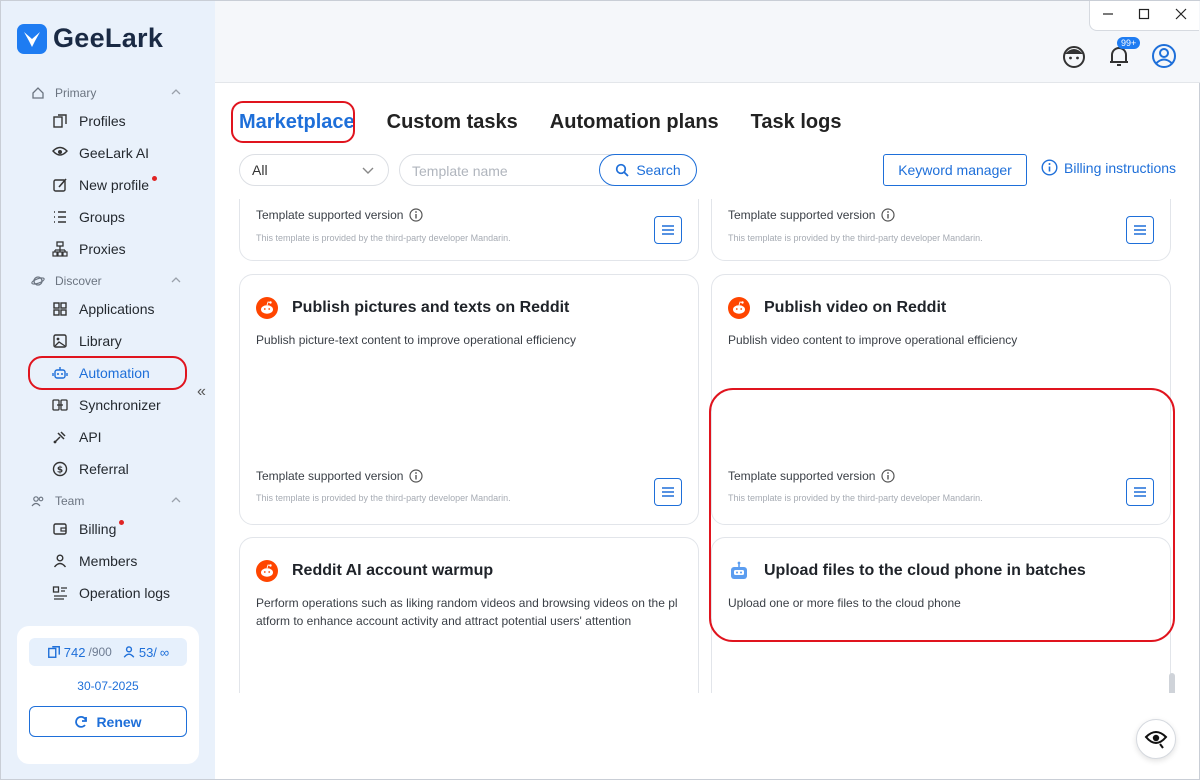  I want to click on notification-bell: 99+, so click(1124, 52).